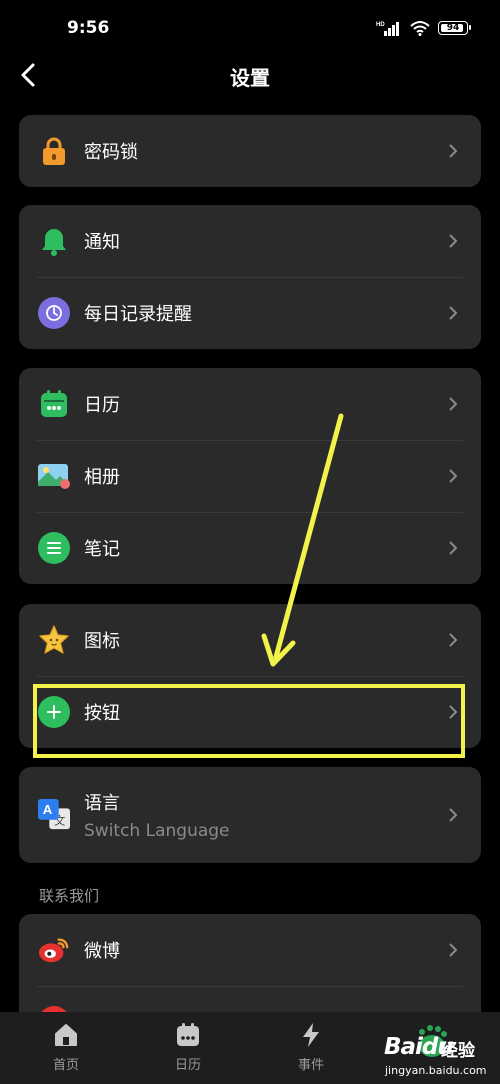 This screenshot has width=500, height=1084. I want to click on lock-icon, so click(54, 151).